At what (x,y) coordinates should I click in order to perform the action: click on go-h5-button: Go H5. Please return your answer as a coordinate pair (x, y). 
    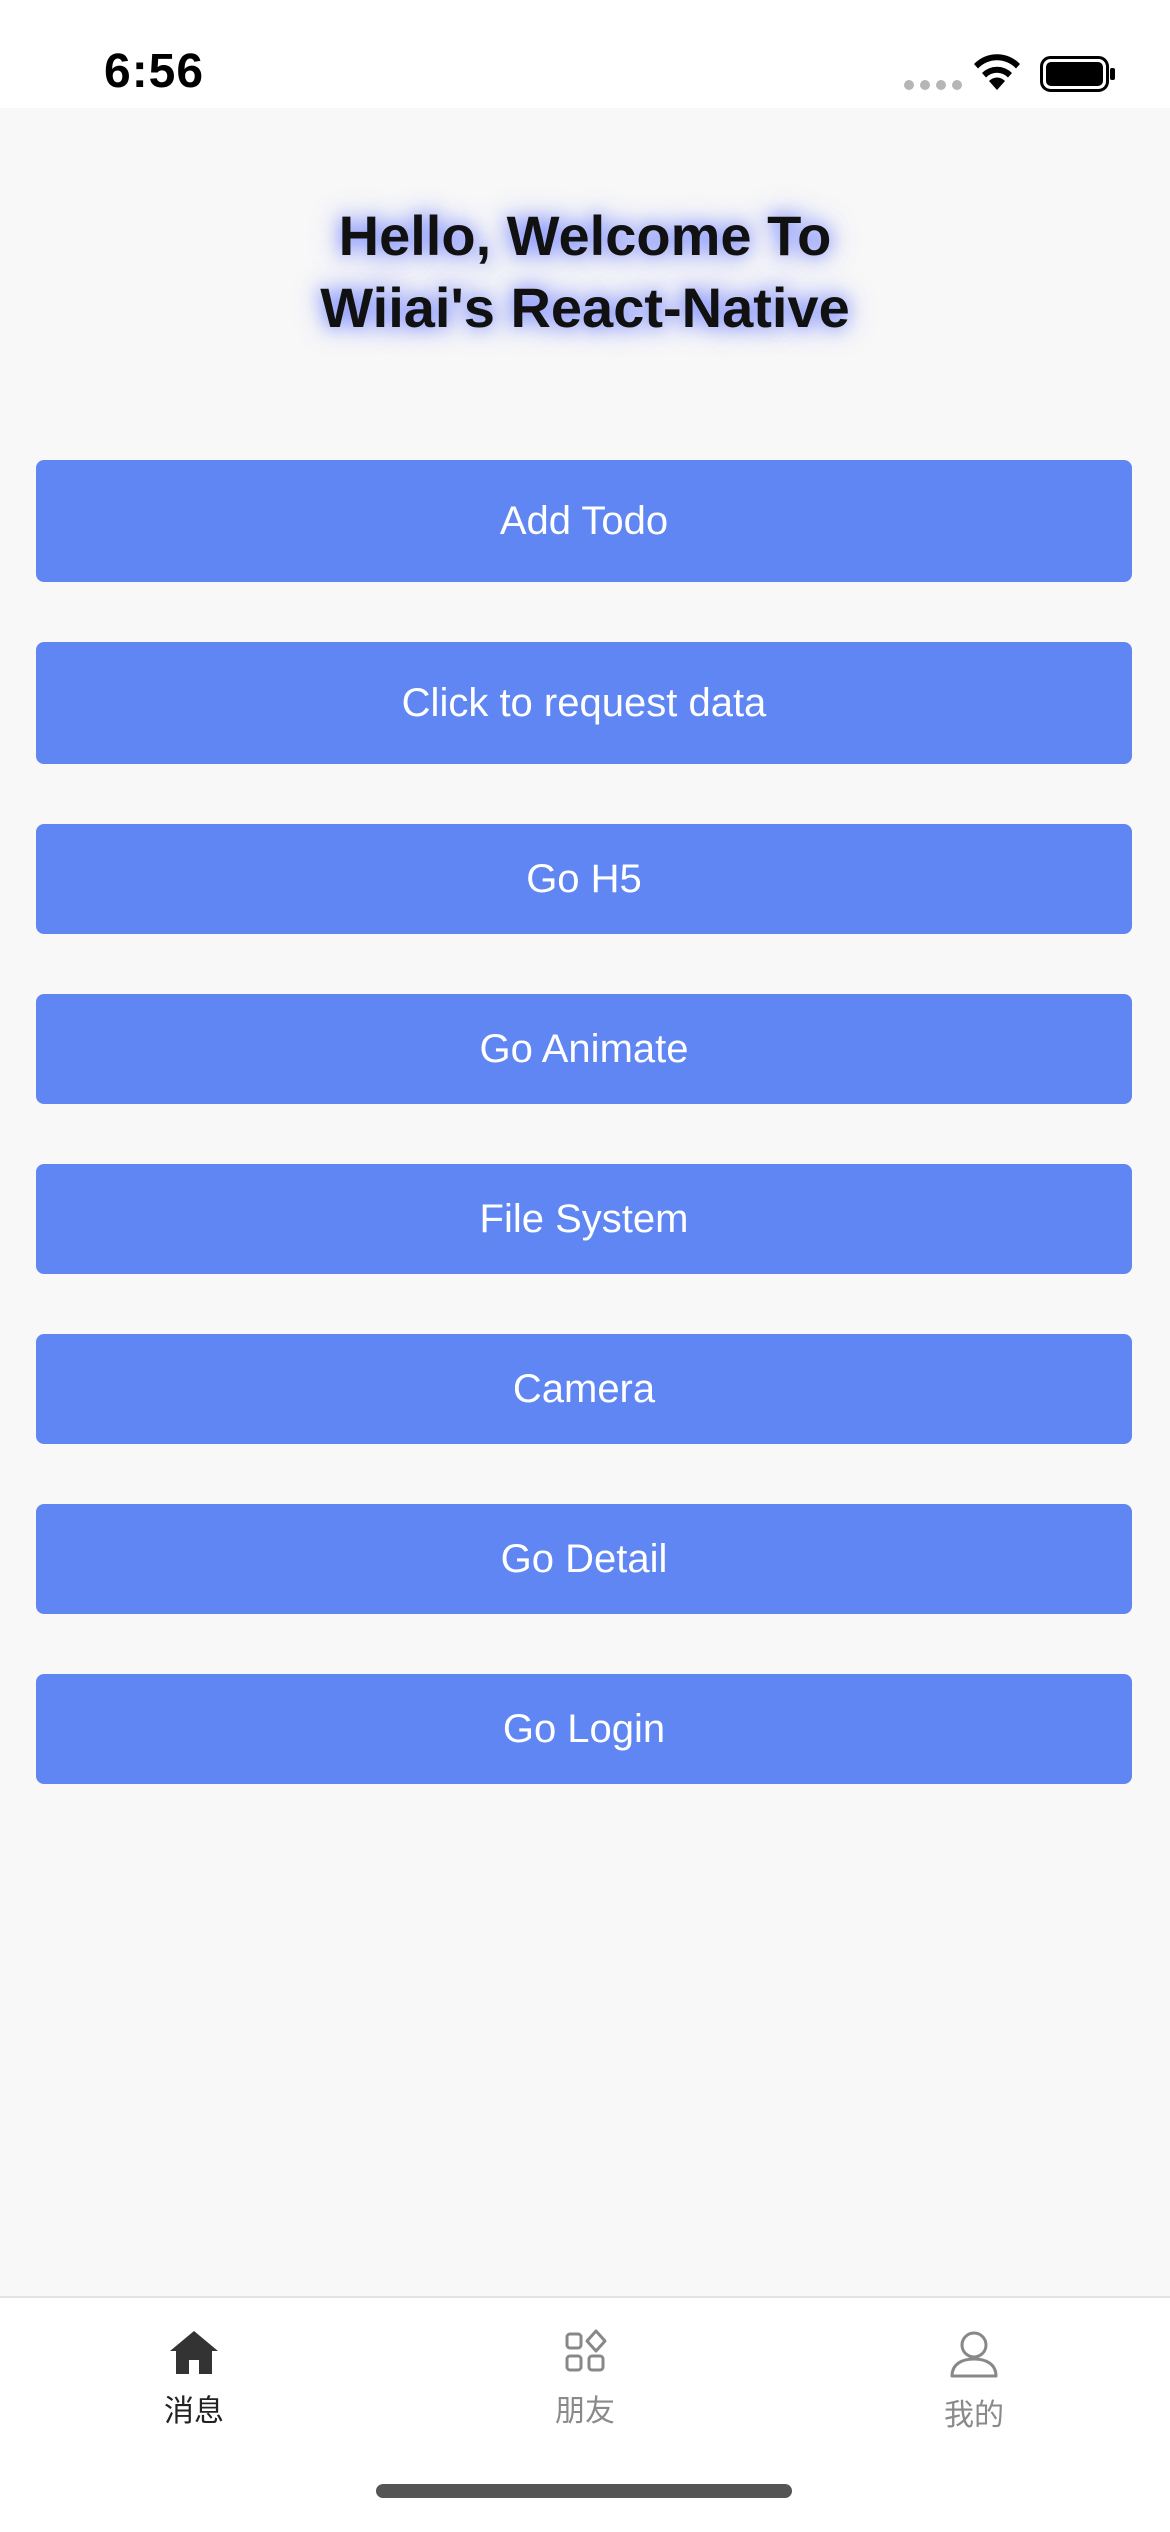
    Looking at the image, I should click on (584, 879).